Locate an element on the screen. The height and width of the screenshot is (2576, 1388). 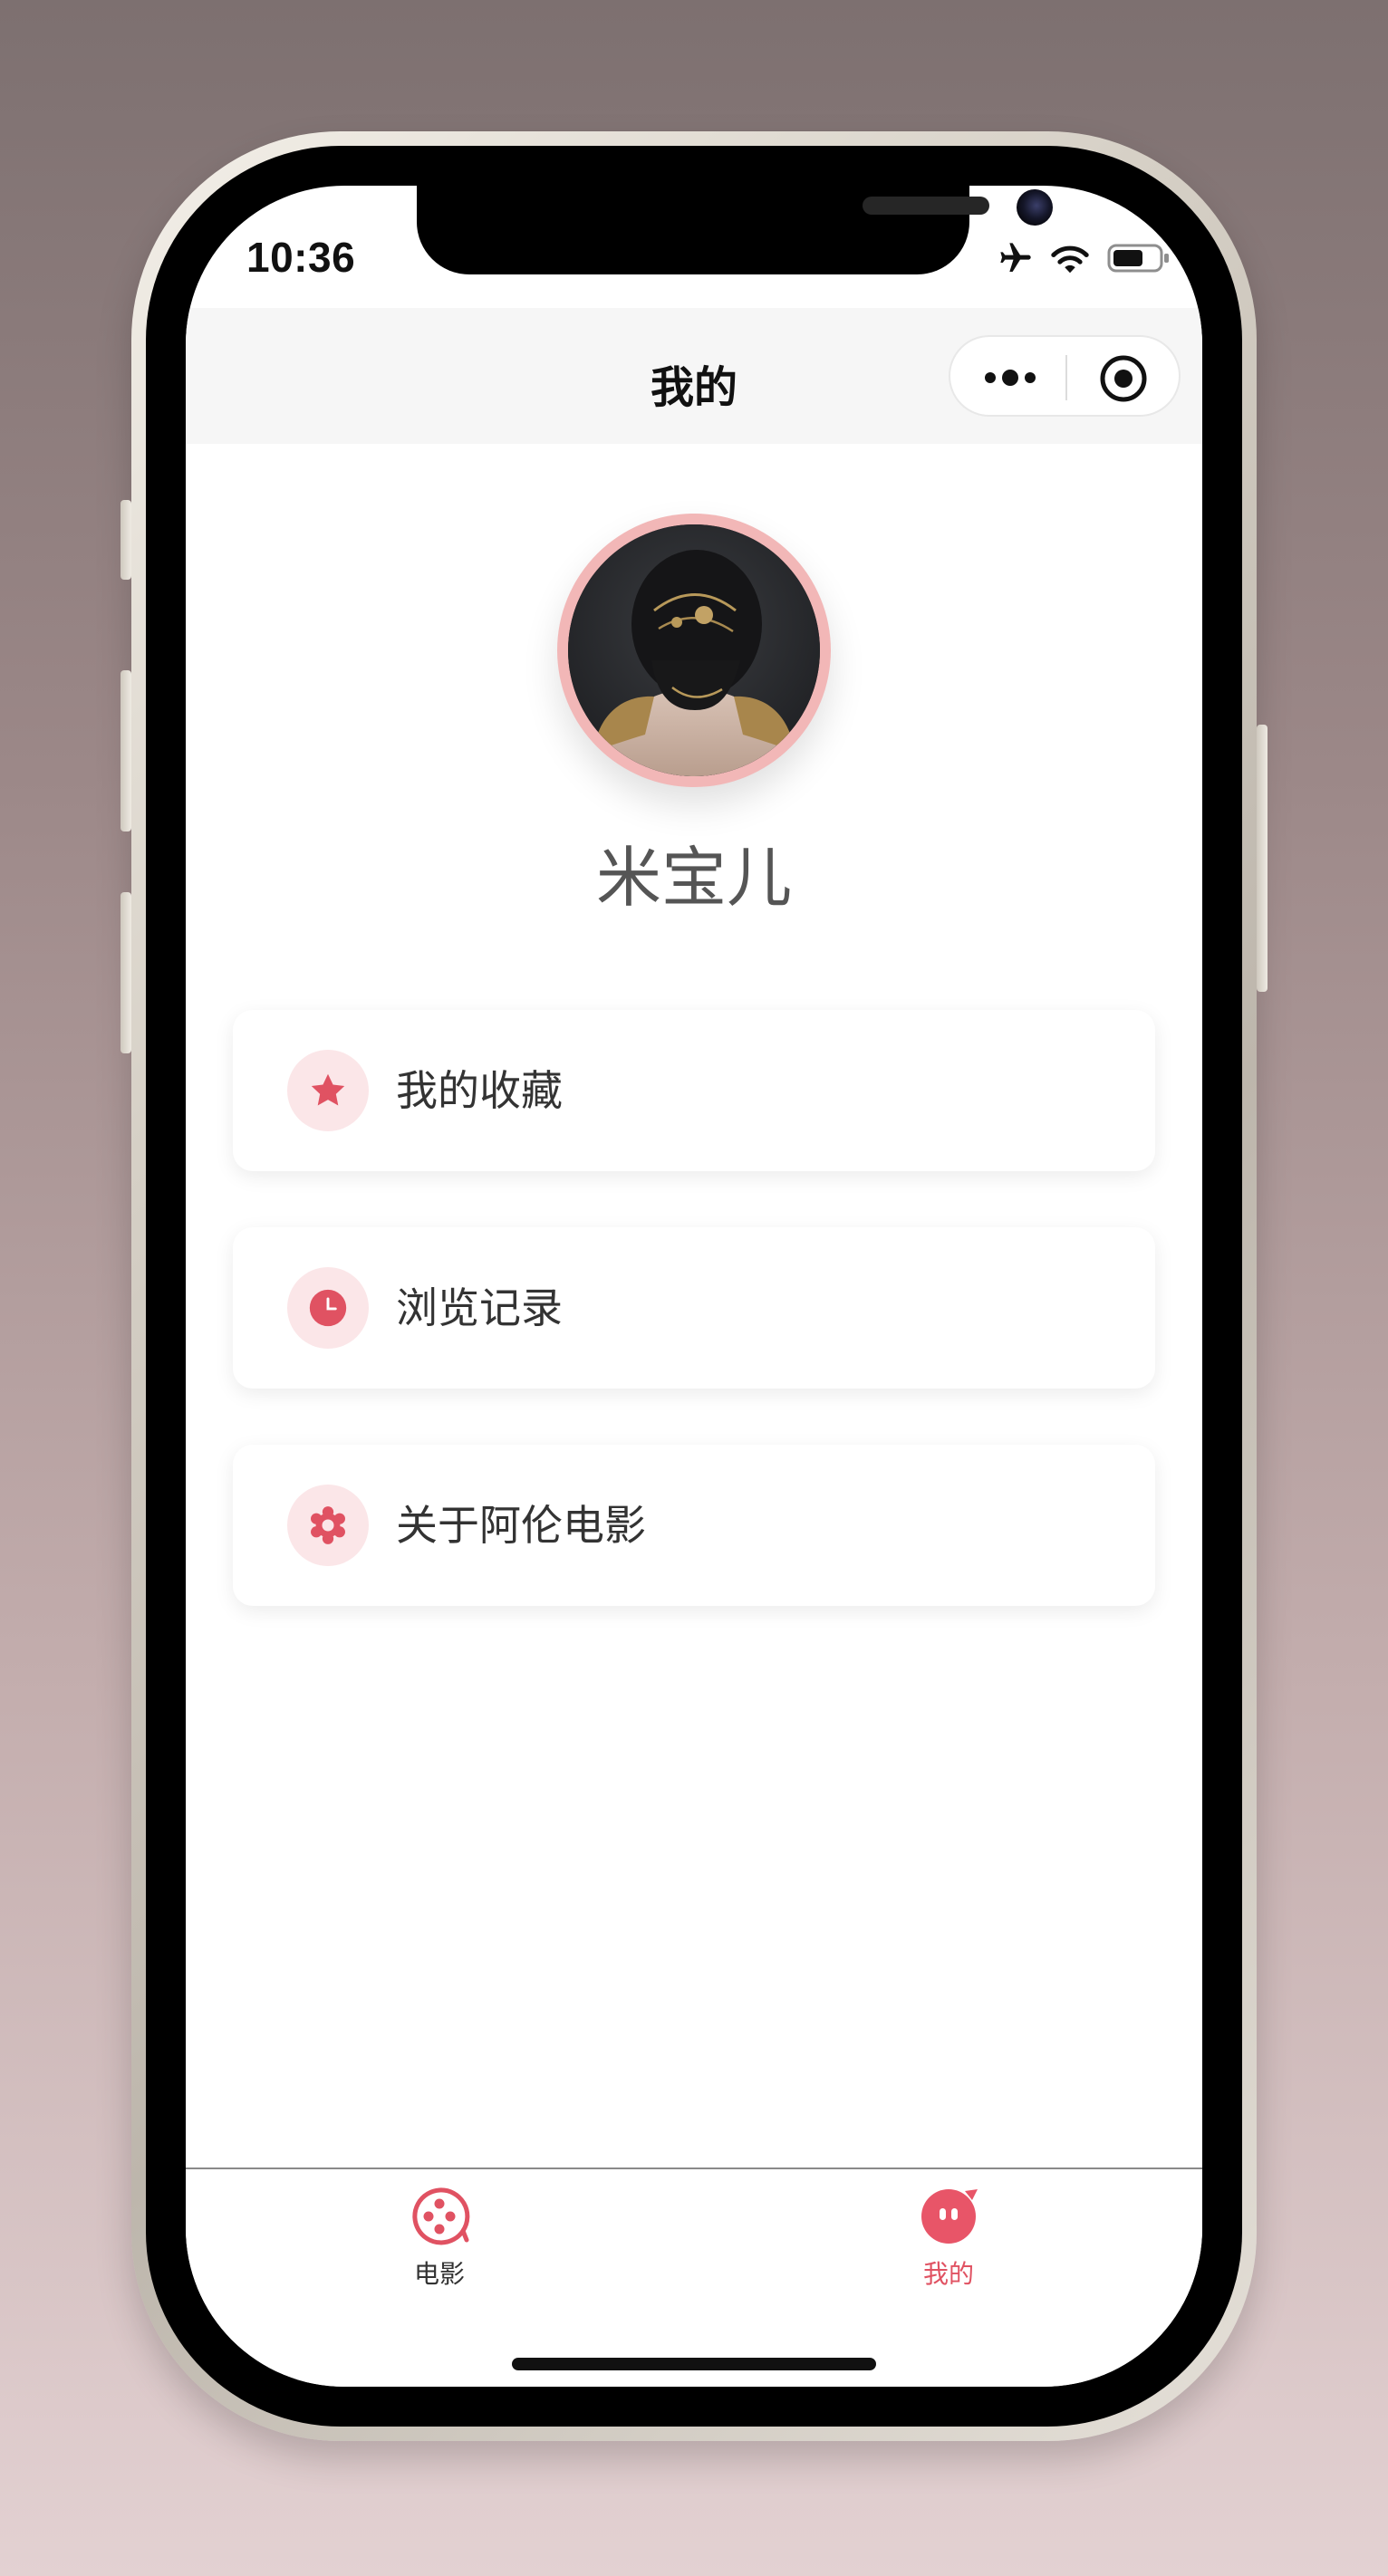
home-indicator is located at coordinates (694, 2364).